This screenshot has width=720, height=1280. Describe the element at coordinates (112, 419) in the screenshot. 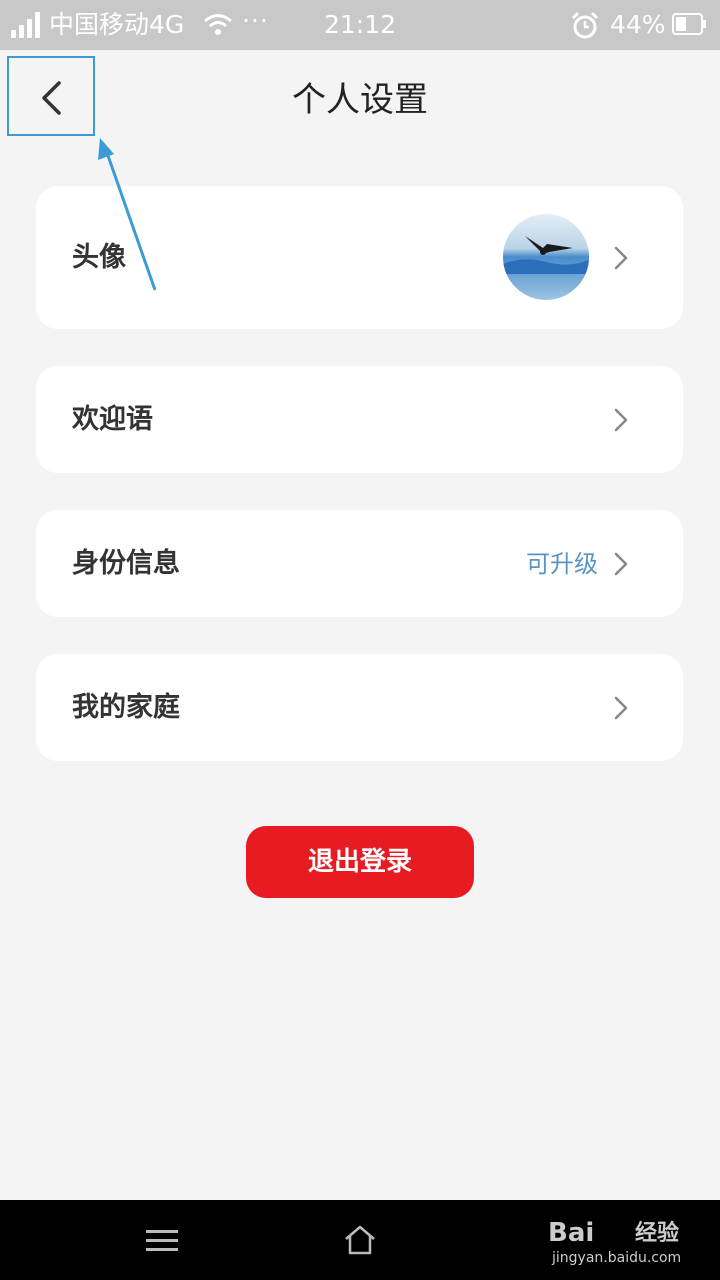

I see `row-label: 欢迎语` at that location.